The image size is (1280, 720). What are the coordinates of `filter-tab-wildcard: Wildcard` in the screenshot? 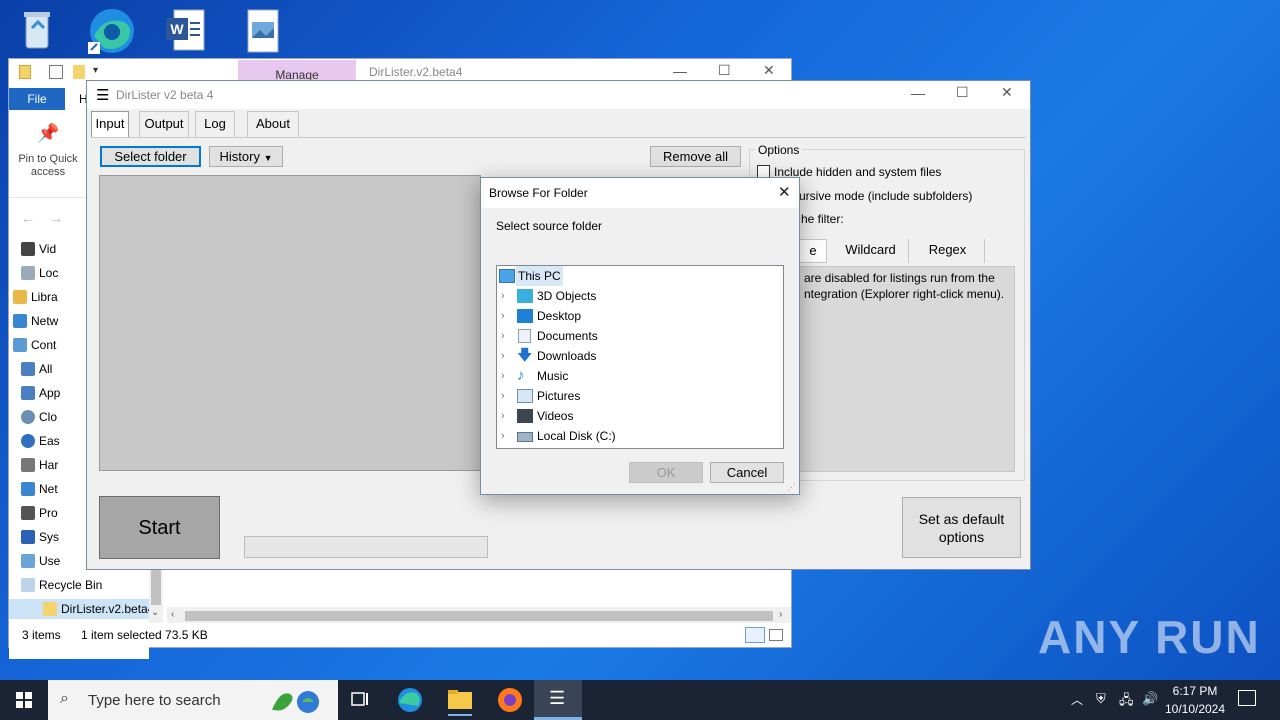 It's located at (871, 251).